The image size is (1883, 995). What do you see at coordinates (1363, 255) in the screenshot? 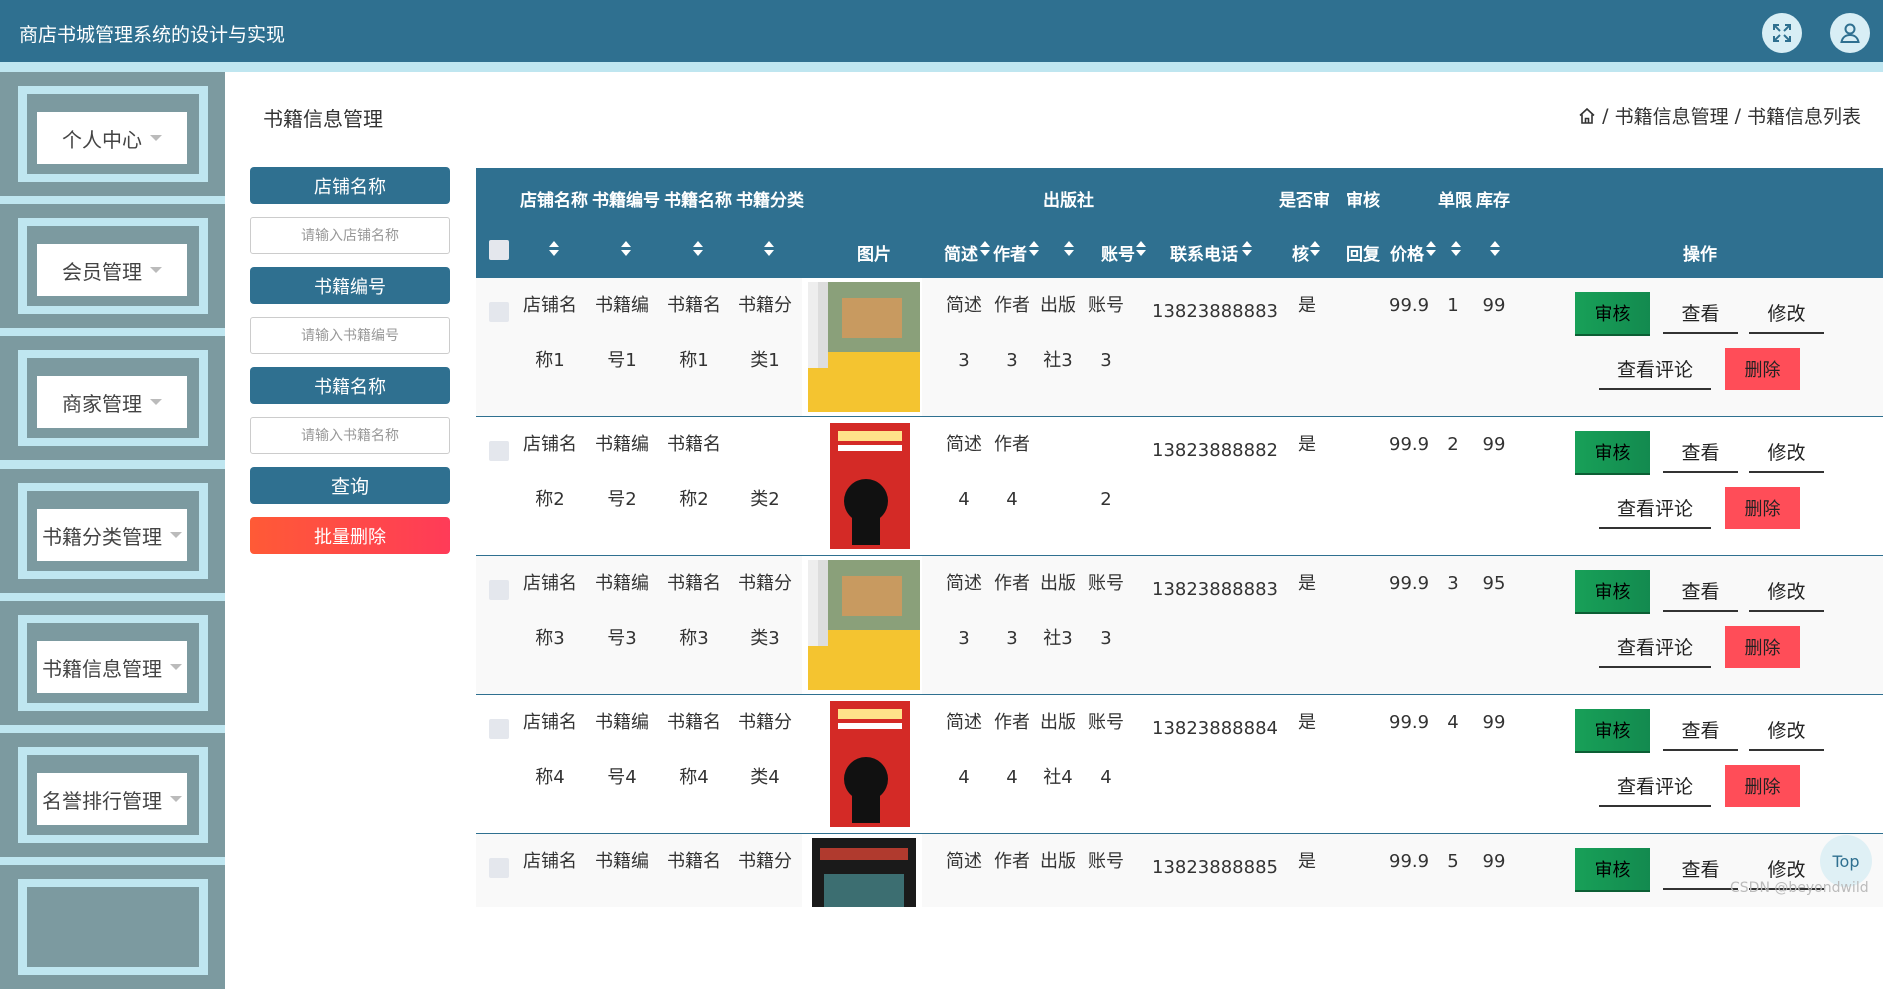
I see `header-reply-bottom: 回复` at bounding box center [1363, 255].